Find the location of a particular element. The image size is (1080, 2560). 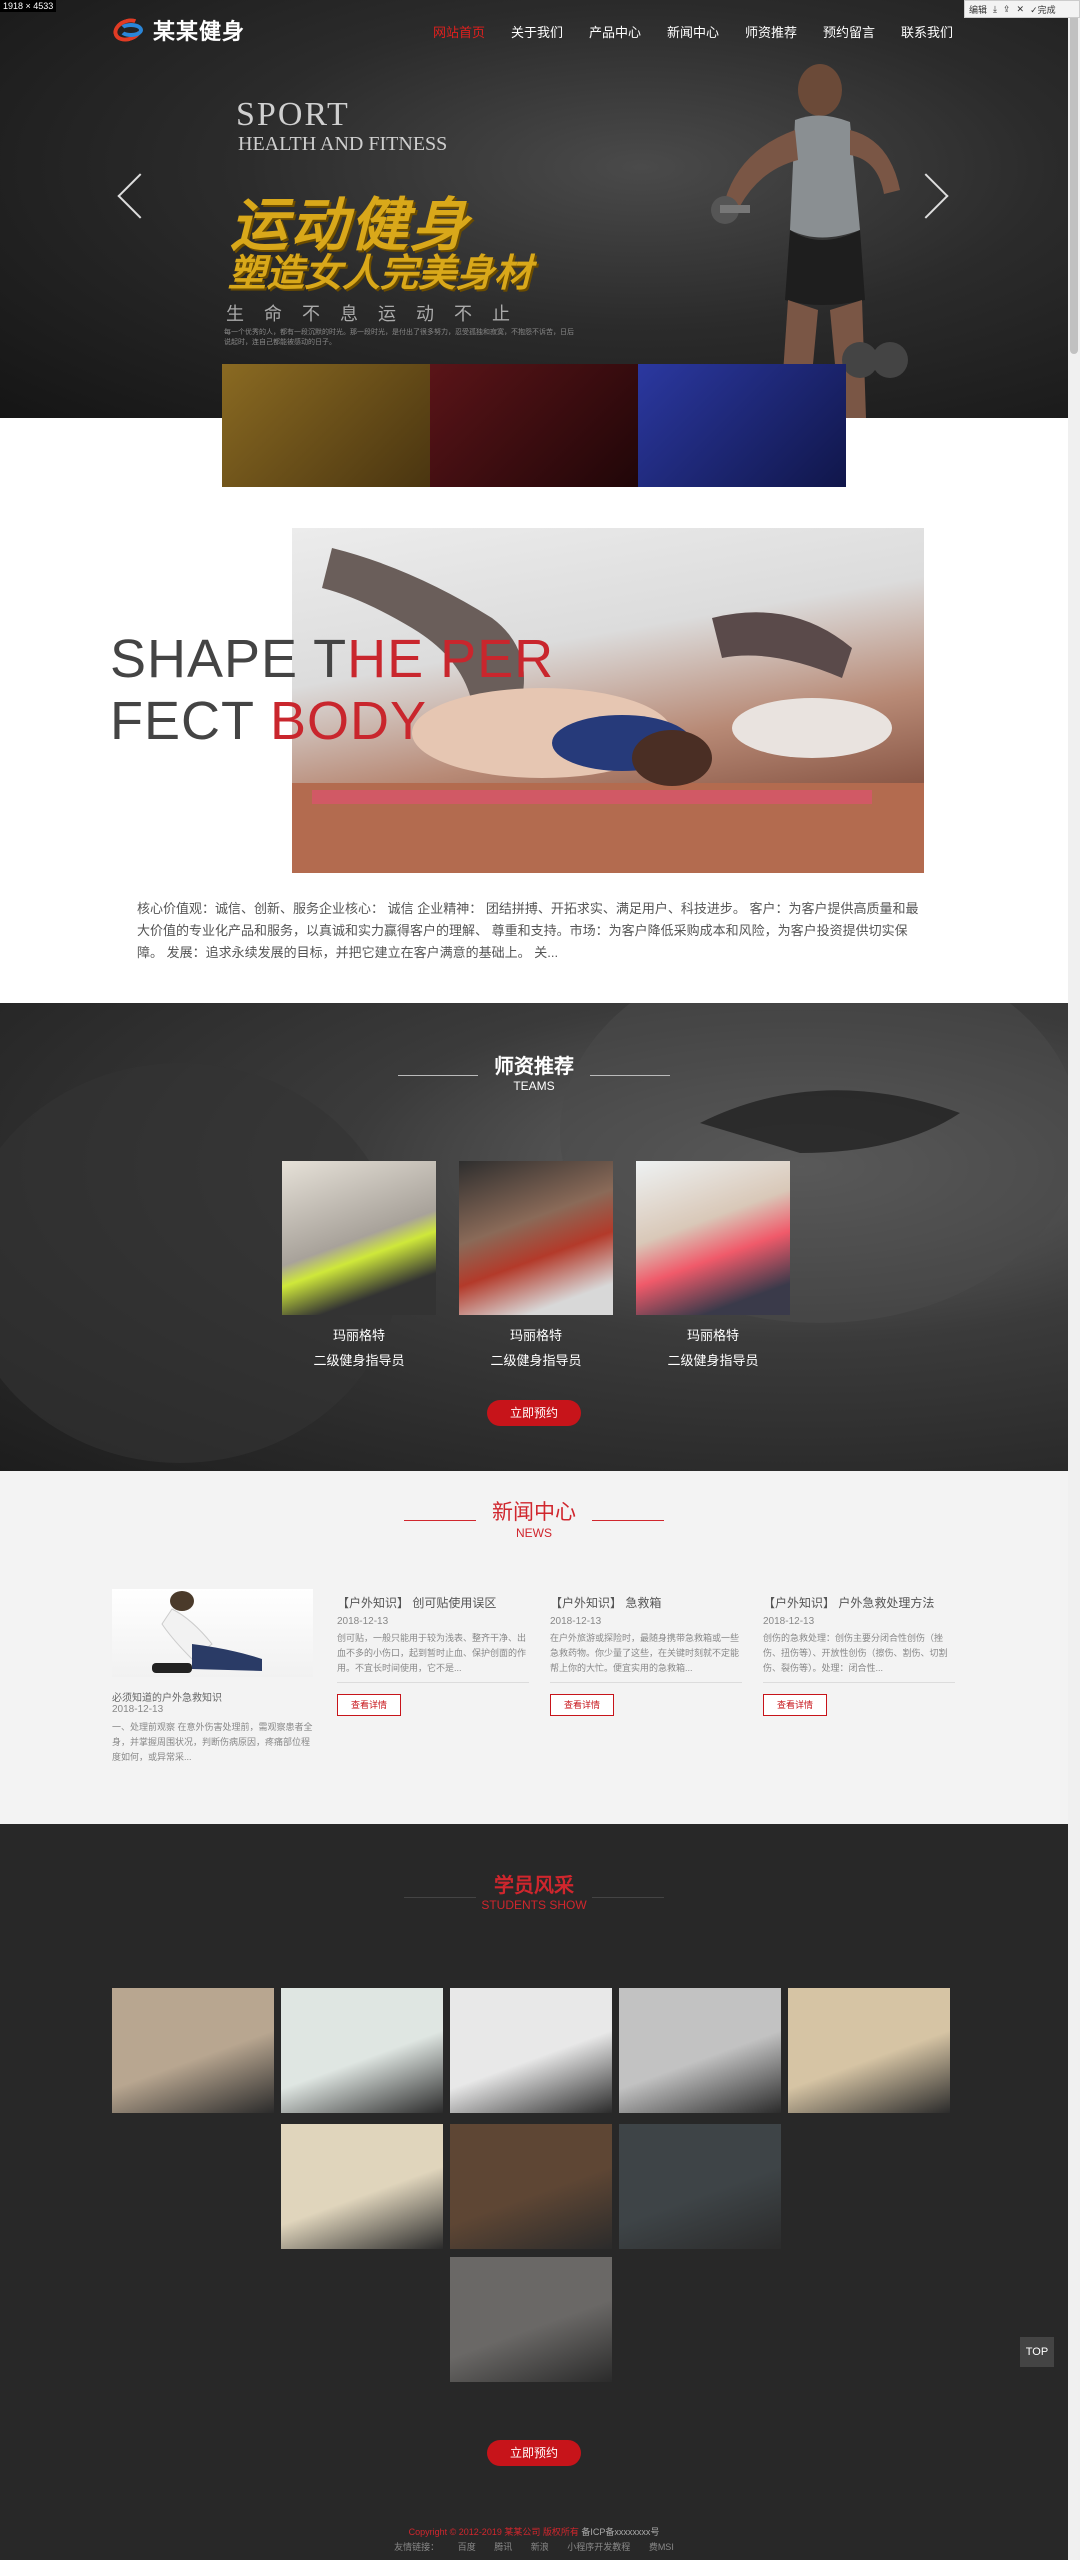

hero-sport-text: SPORT is located at coordinates (293, 114).